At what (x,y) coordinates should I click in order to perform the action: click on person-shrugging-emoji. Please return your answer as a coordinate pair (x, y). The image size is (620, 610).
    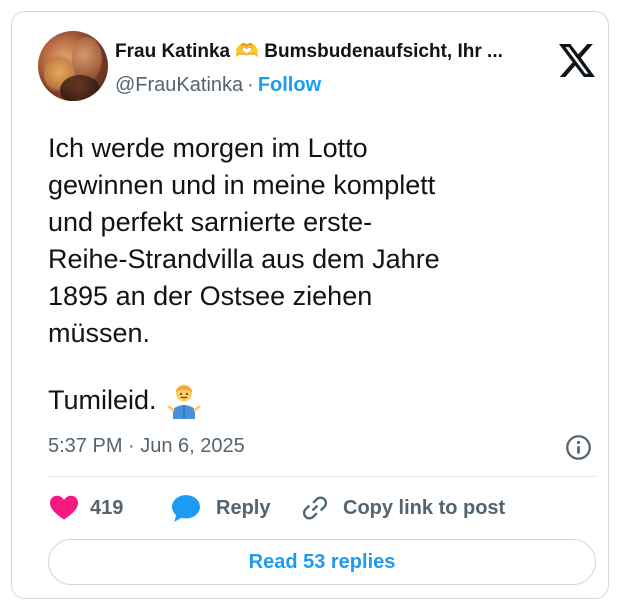
    Looking at the image, I should click on (183, 401).